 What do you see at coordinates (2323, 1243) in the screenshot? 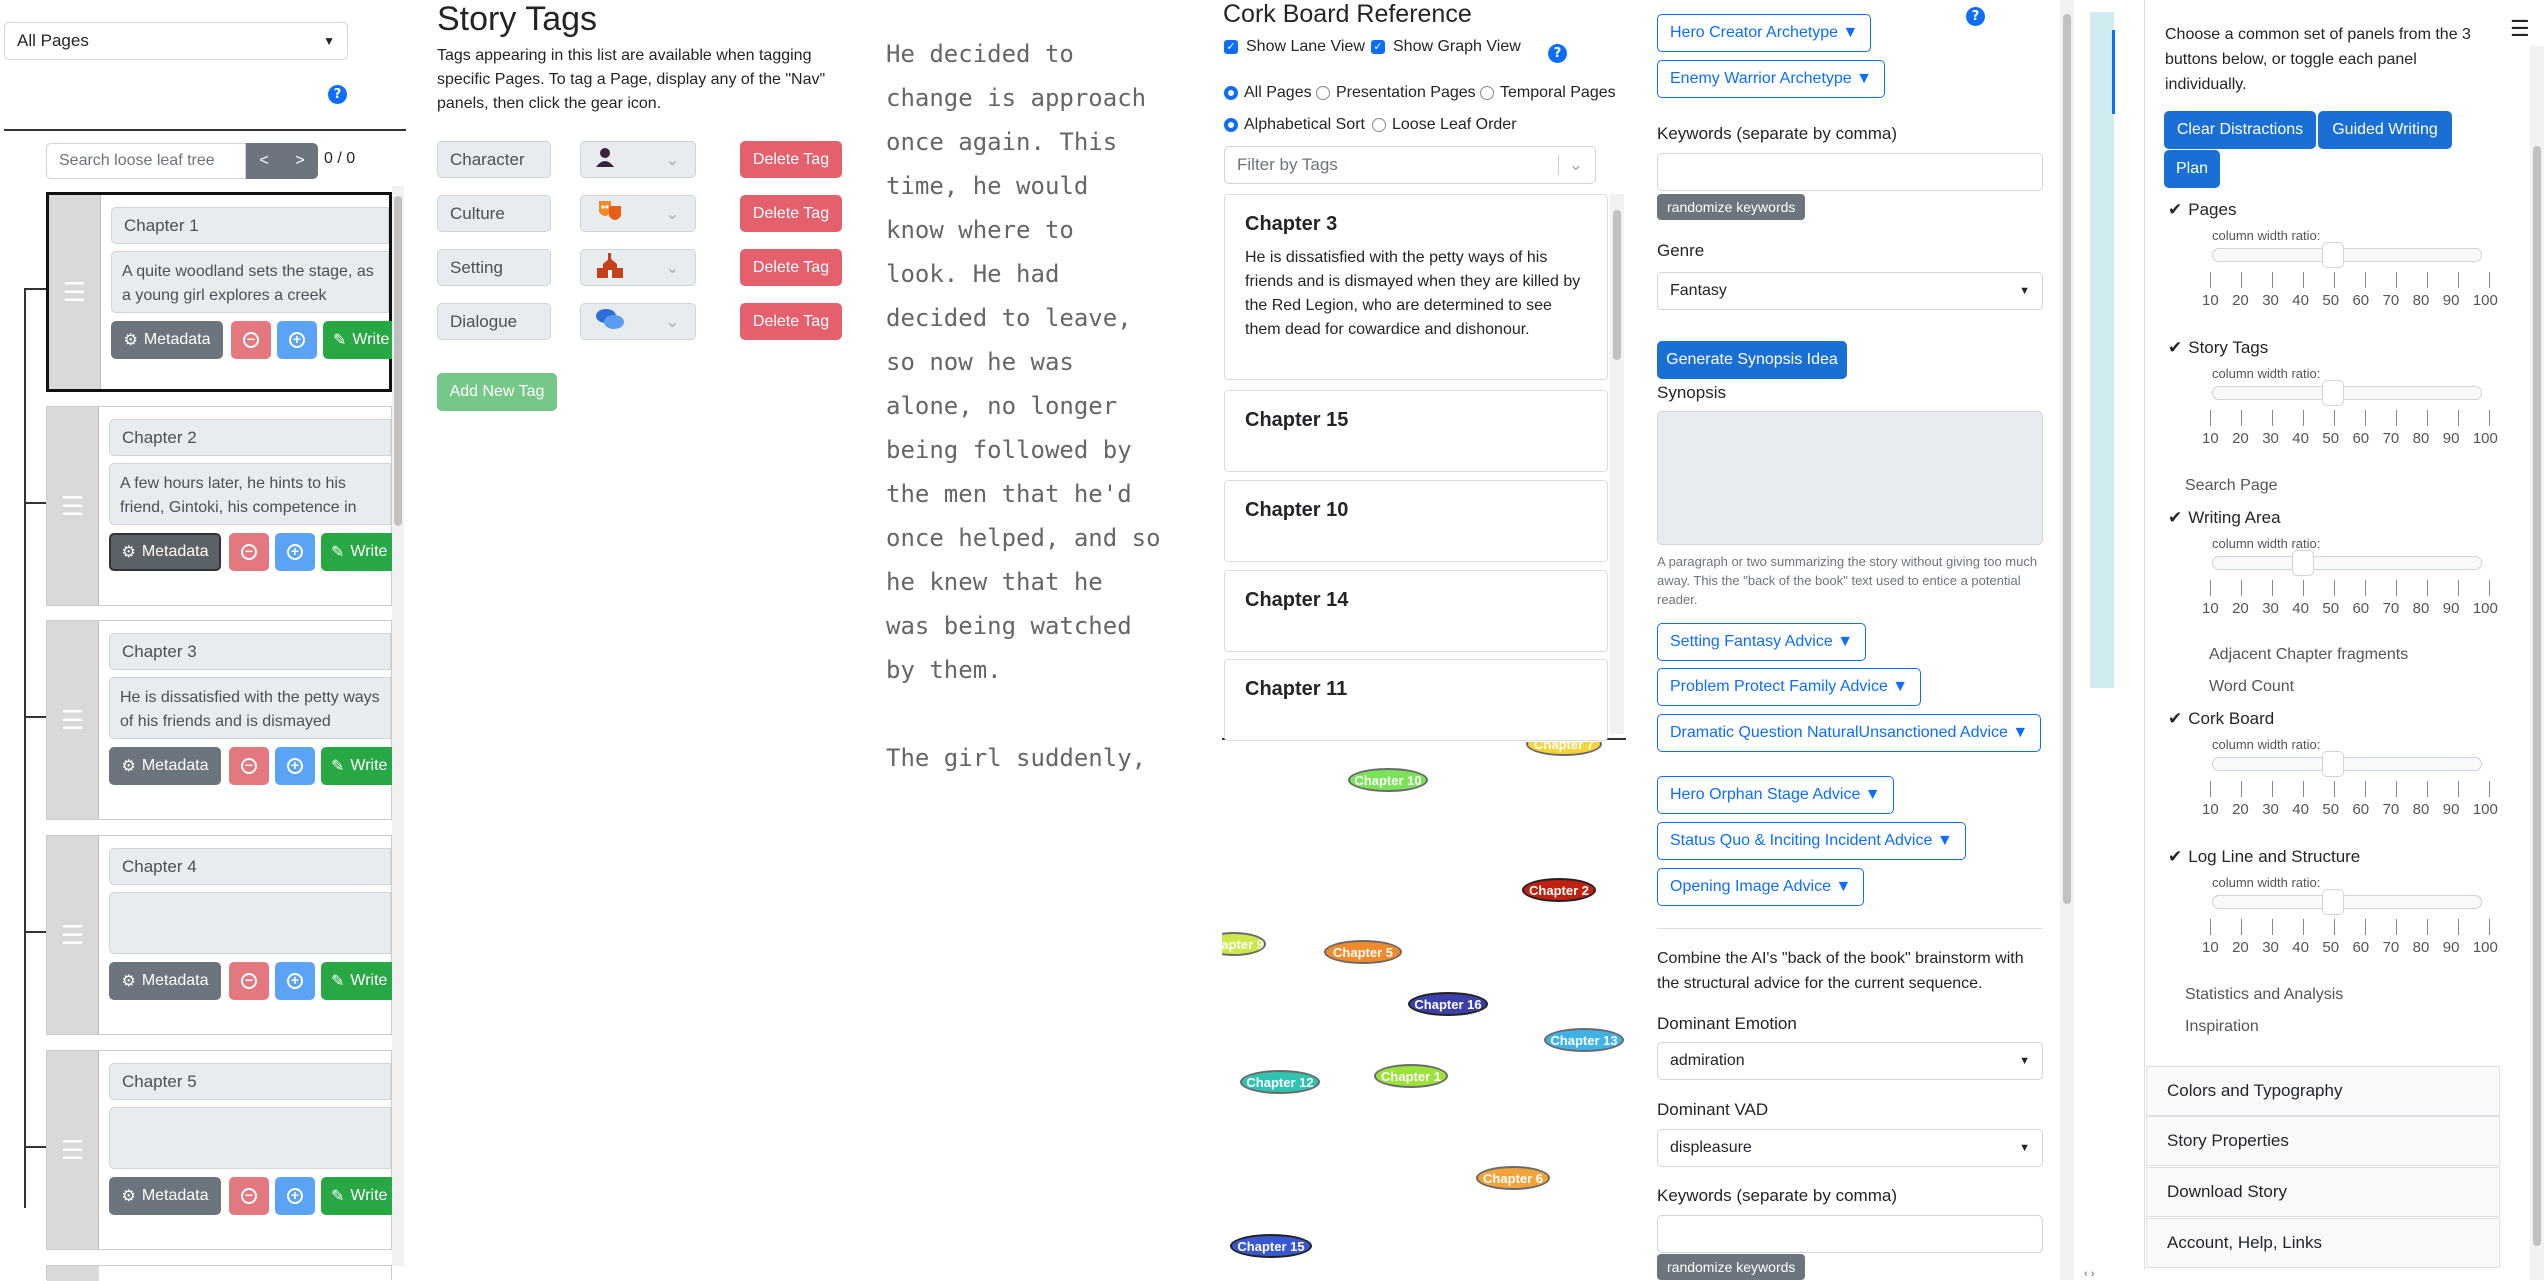
I see `account-help-links-section: Account, Help, Links` at bounding box center [2323, 1243].